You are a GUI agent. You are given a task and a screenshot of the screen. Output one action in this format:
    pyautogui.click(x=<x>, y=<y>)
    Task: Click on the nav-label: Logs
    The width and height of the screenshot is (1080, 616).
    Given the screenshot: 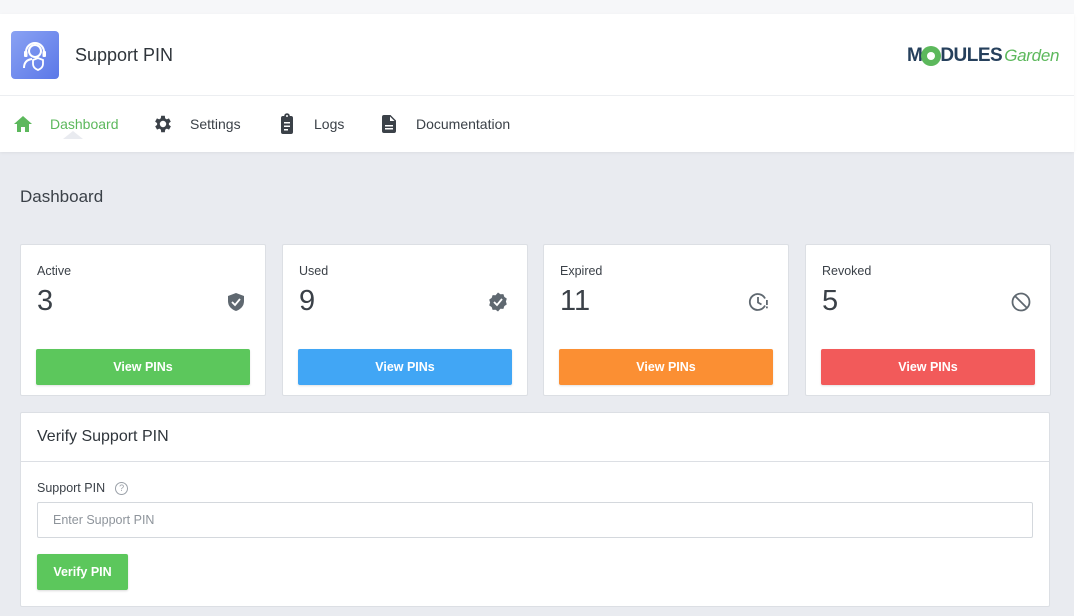 What is the action you would take?
    pyautogui.click(x=329, y=124)
    